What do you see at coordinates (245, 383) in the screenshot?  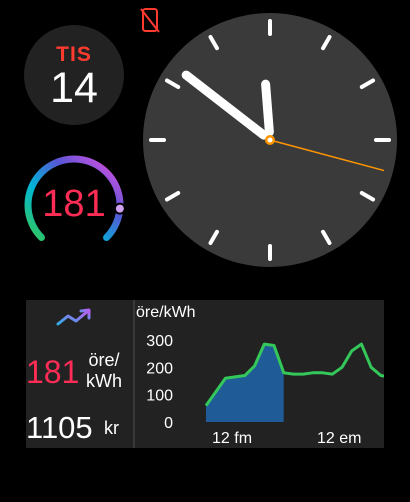 I see `chart-elapsed-area` at bounding box center [245, 383].